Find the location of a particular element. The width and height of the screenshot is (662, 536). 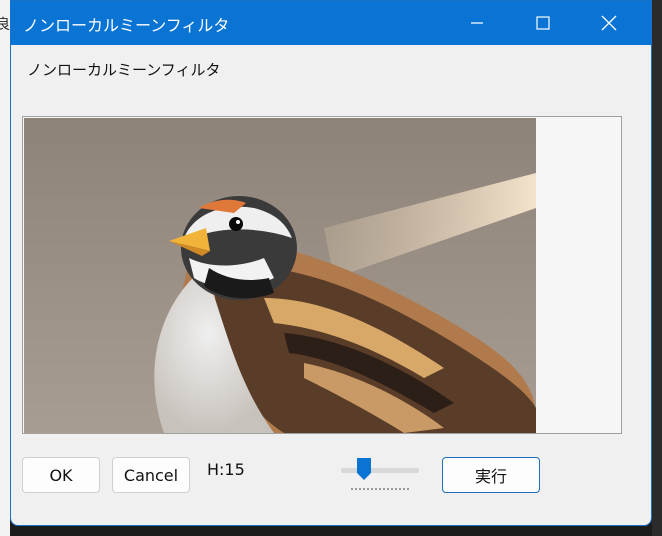

close-icon is located at coordinates (609, 23).